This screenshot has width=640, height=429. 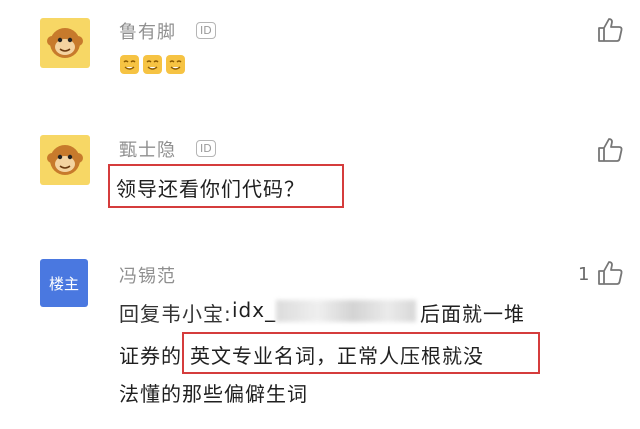 I want to click on reply-visible-fragment: idx_, so click(x=254, y=310).